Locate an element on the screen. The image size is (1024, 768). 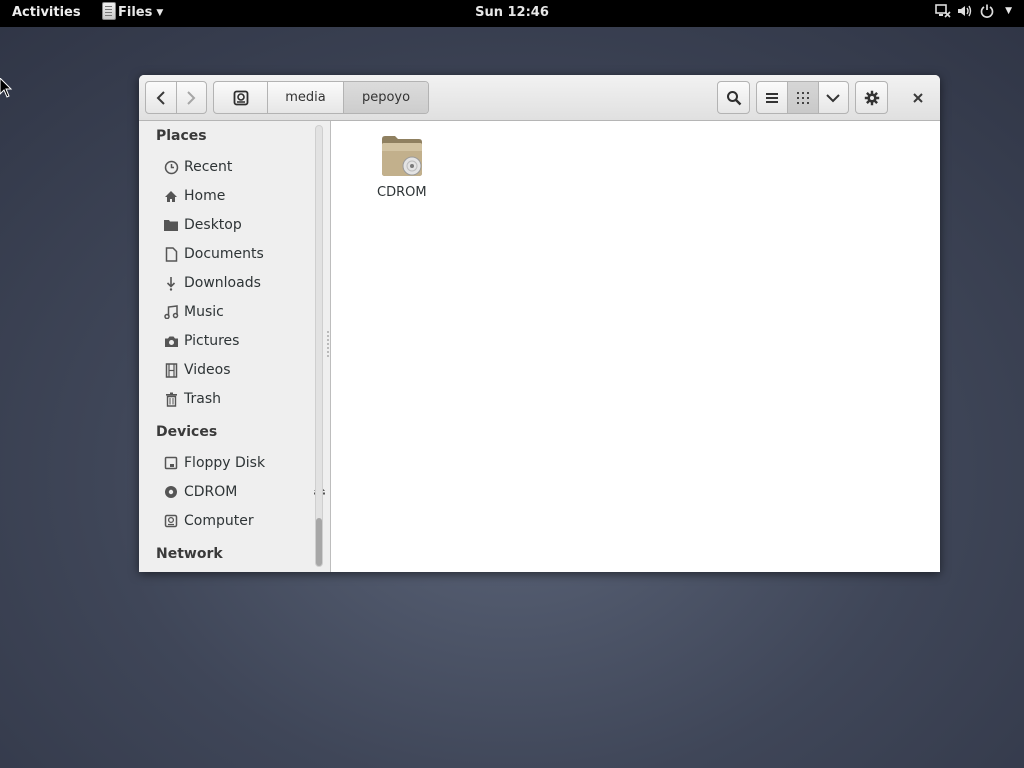
sidebar-item-downloads: Downloads is located at coordinates (238, 283).